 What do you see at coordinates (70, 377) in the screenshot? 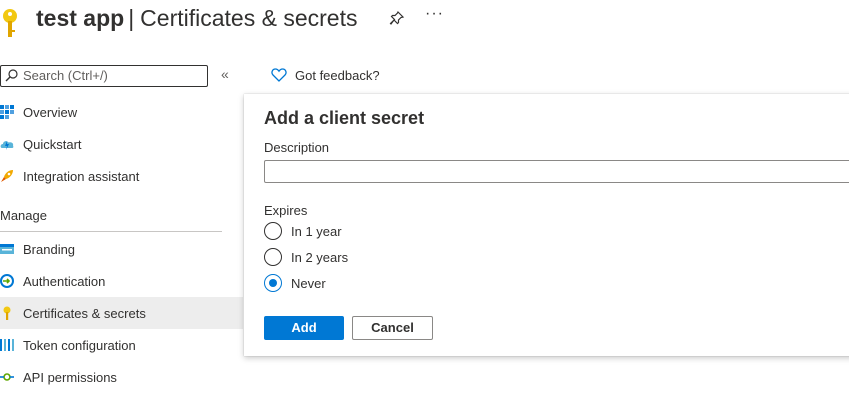
I see `sidebar-item-label: API permissions` at bounding box center [70, 377].